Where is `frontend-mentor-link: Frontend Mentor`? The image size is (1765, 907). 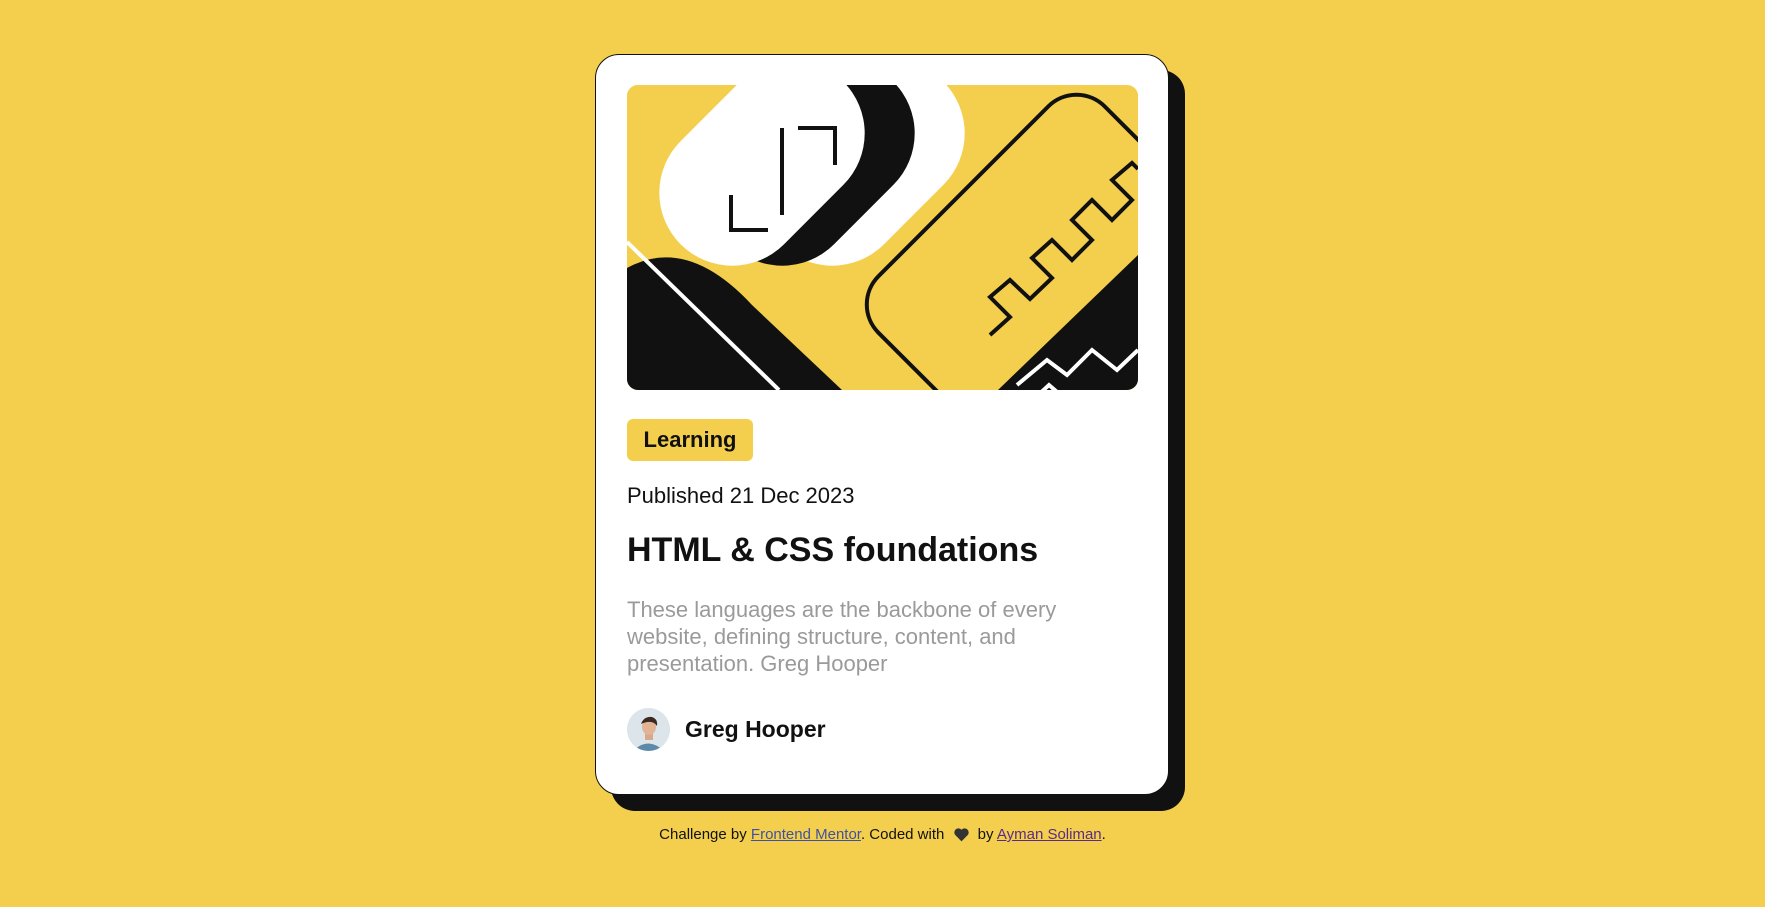
frontend-mentor-link: Frontend Mentor is located at coordinates (806, 834).